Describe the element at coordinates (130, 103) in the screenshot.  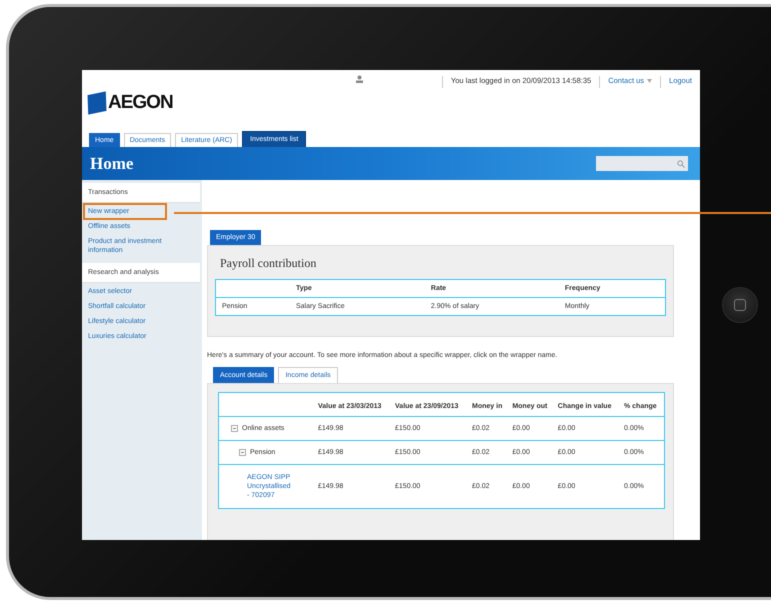
I see `logo: AEGON` at that location.